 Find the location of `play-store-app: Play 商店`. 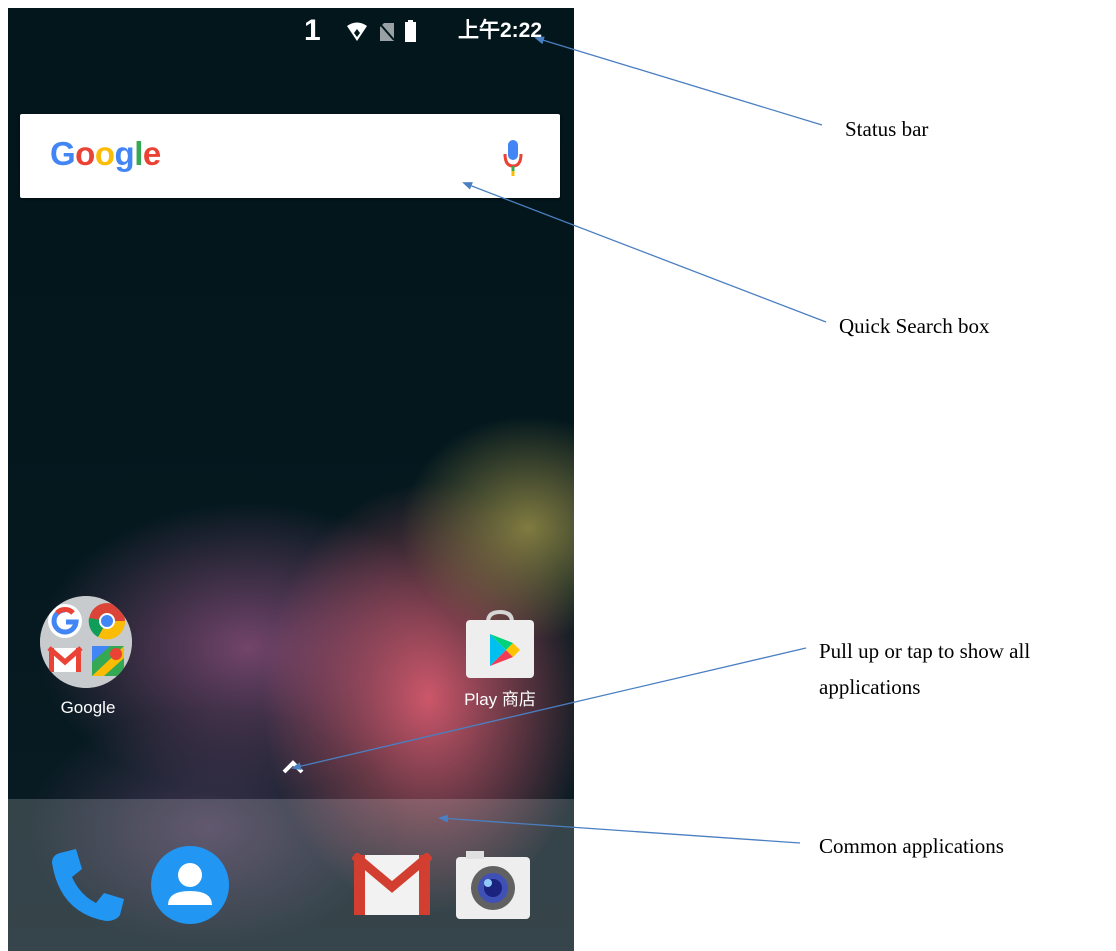

play-store-app: Play 商店 is located at coordinates (500, 659).